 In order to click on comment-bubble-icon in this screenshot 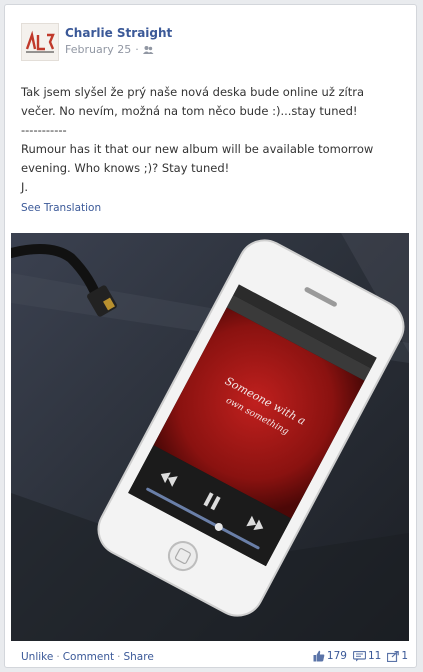, I will do `click(359, 655)`.